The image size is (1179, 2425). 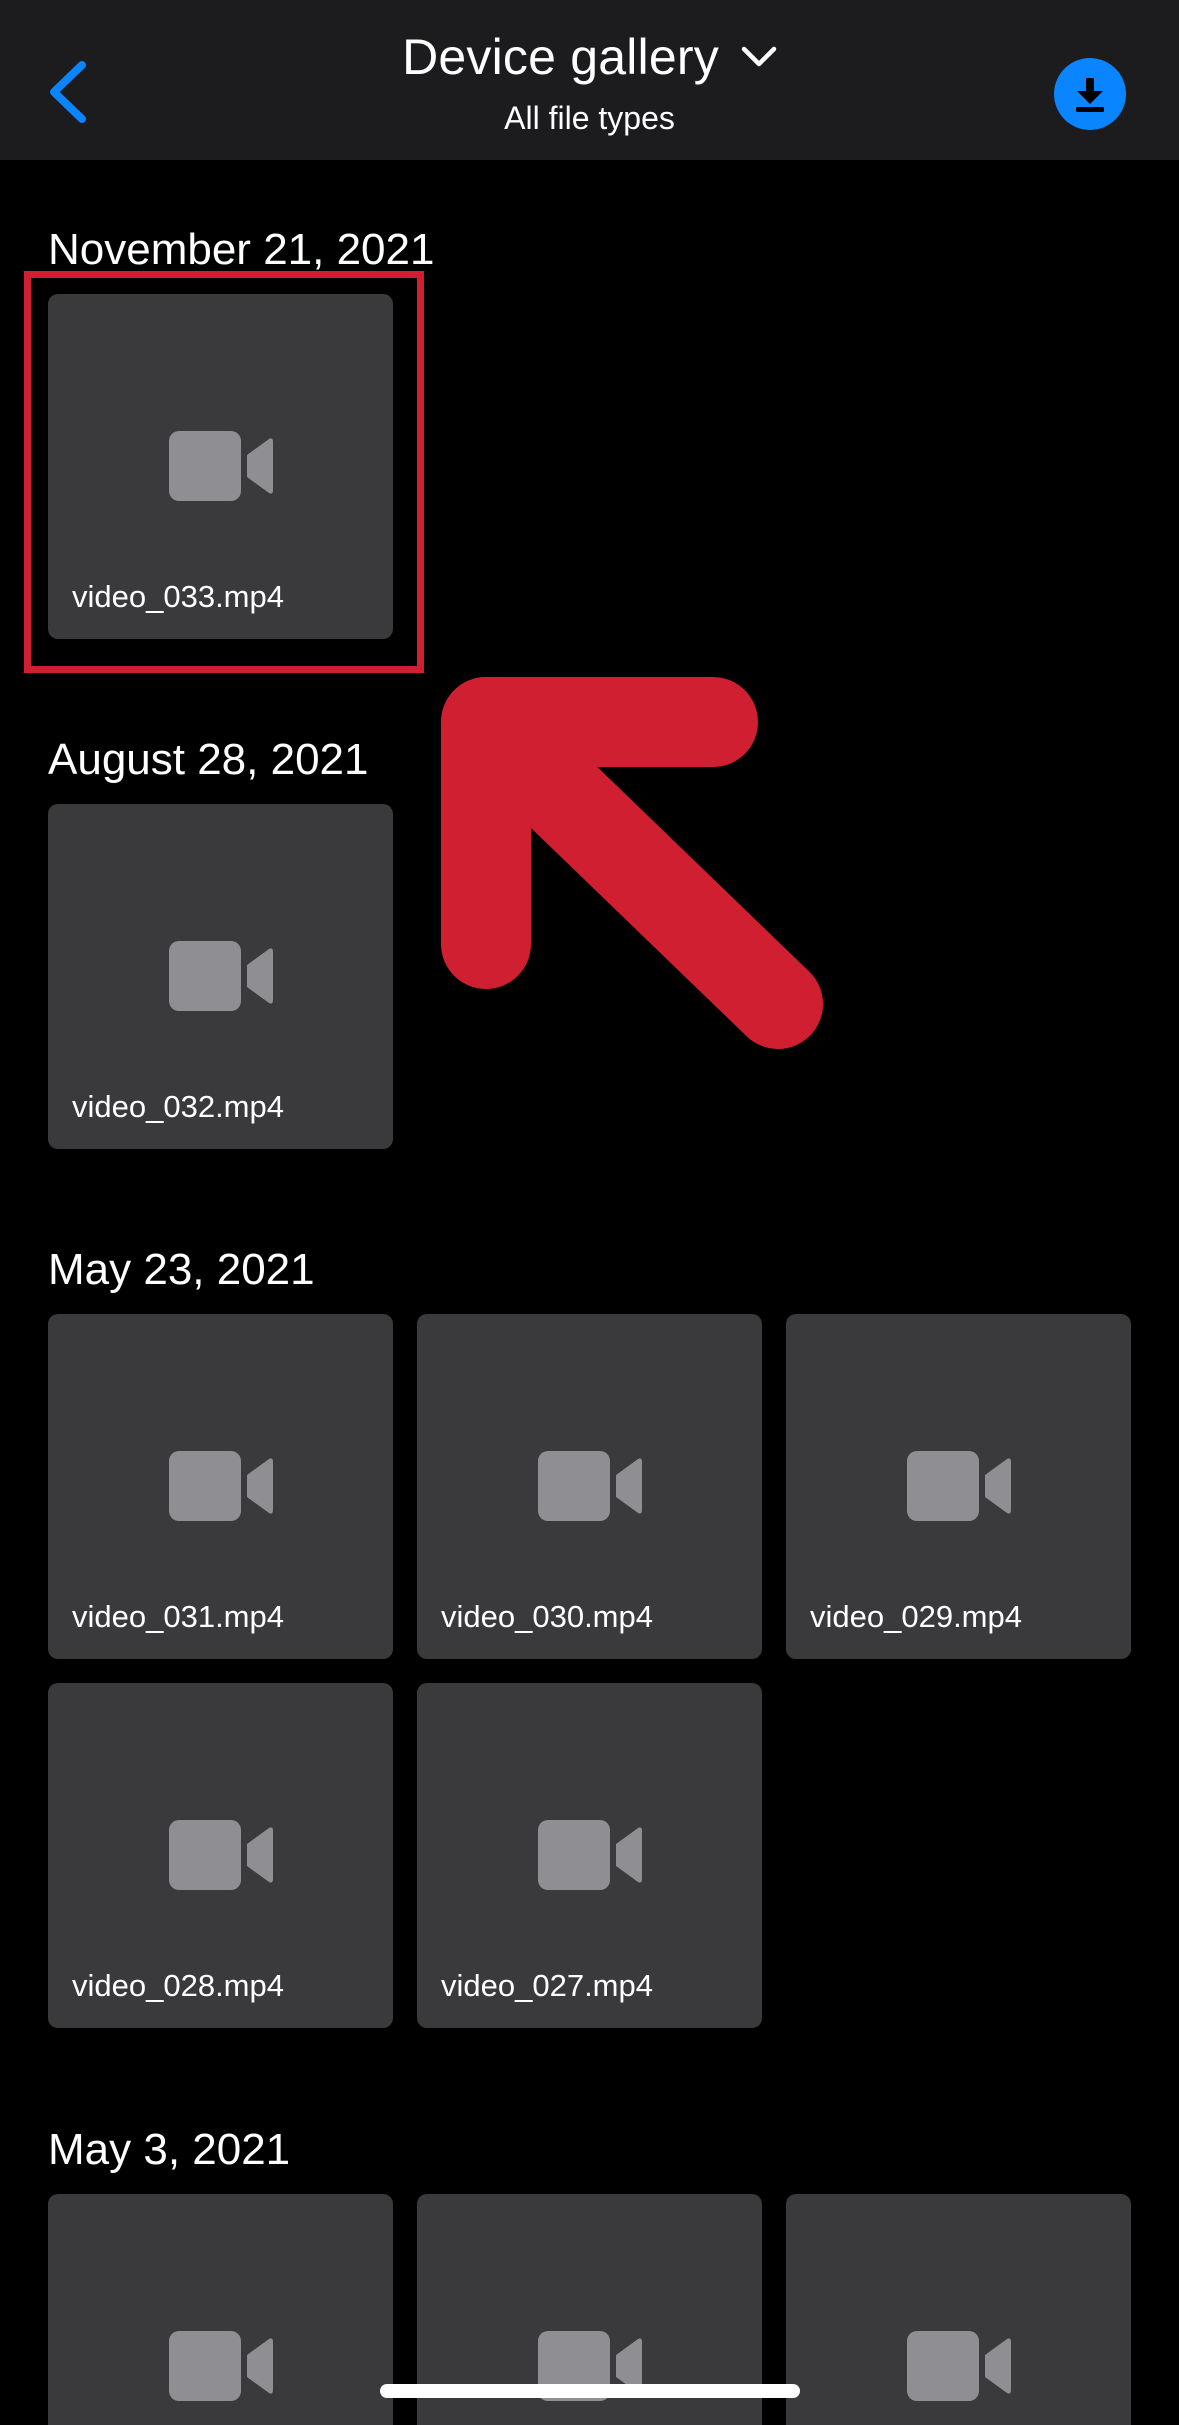 What do you see at coordinates (759, 56) in the screenshot?
I see `chevron-down-icon` at bounding box center [759, 56].